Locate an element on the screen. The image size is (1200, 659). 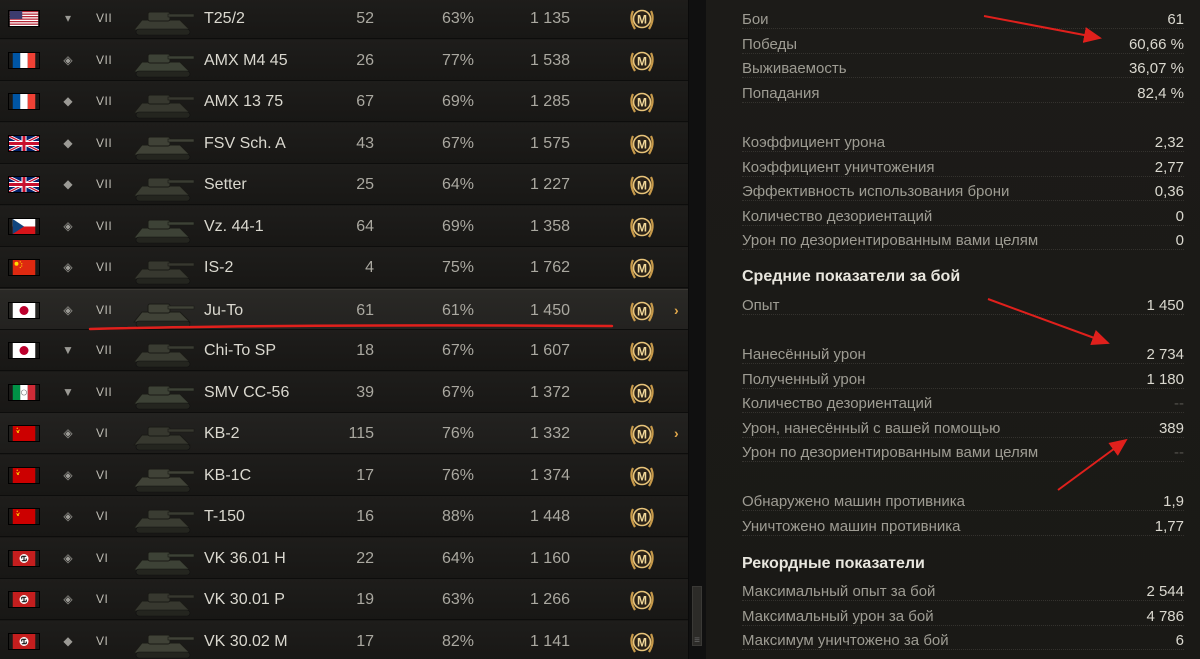
stat-label: Максимальный опыт за бой is located at coordinates (839, 591).